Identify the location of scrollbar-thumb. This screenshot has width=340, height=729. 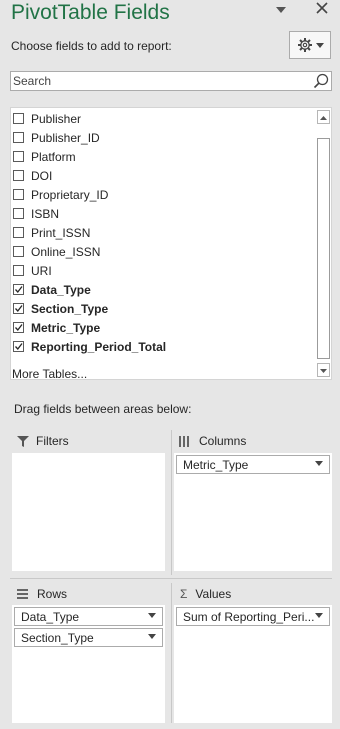
(323, 248).